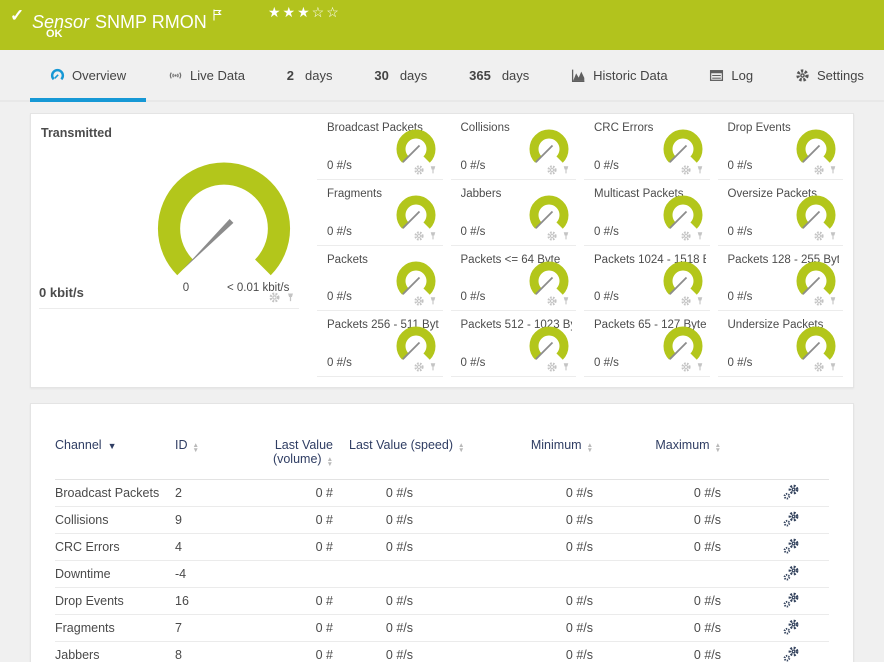 This screenshot has width=884, height=662. I want to click on column-header-minimum: Minimum ▲ ▼, so click(542, 449).